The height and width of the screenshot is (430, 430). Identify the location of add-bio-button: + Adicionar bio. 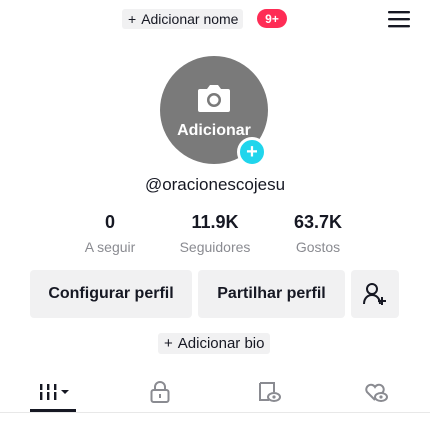
(214, 343).